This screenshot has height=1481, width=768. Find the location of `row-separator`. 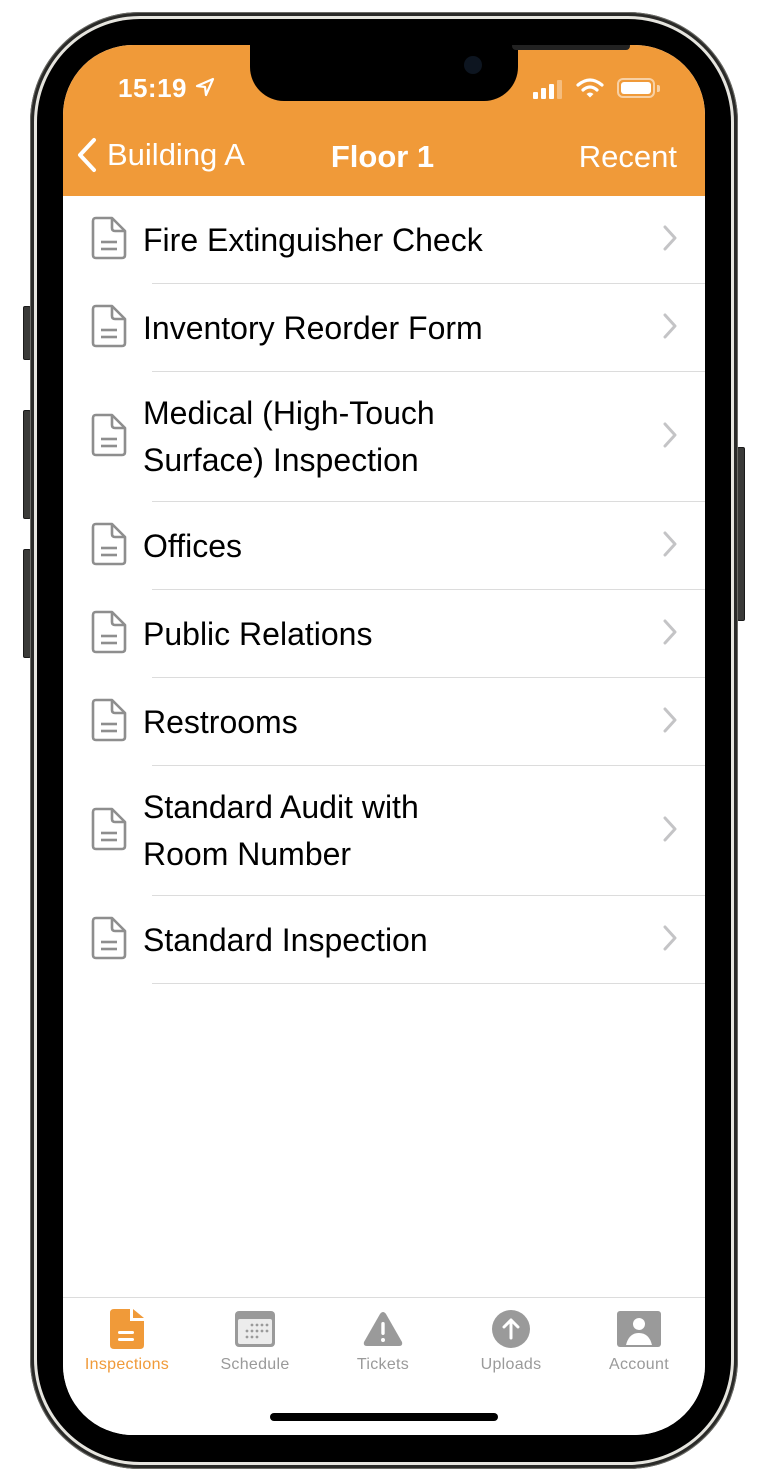

row-separator is located at coordinates (428, 983).